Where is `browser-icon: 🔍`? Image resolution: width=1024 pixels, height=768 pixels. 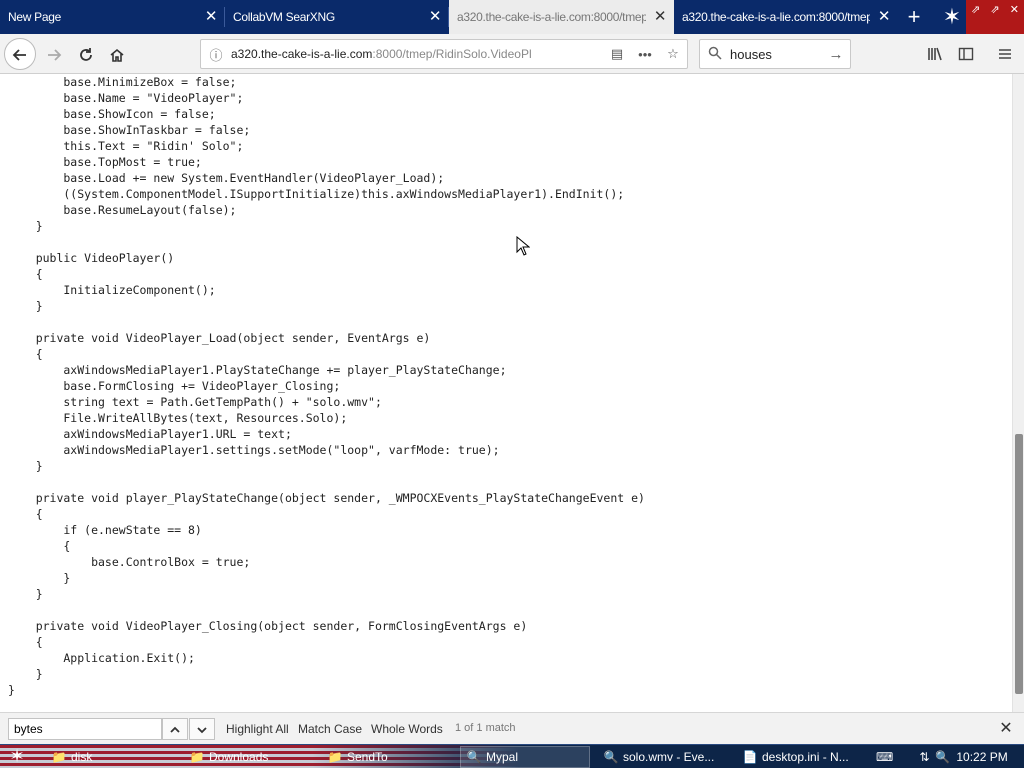
browser-icon: 🔍 is located at coordinates (474, 757).